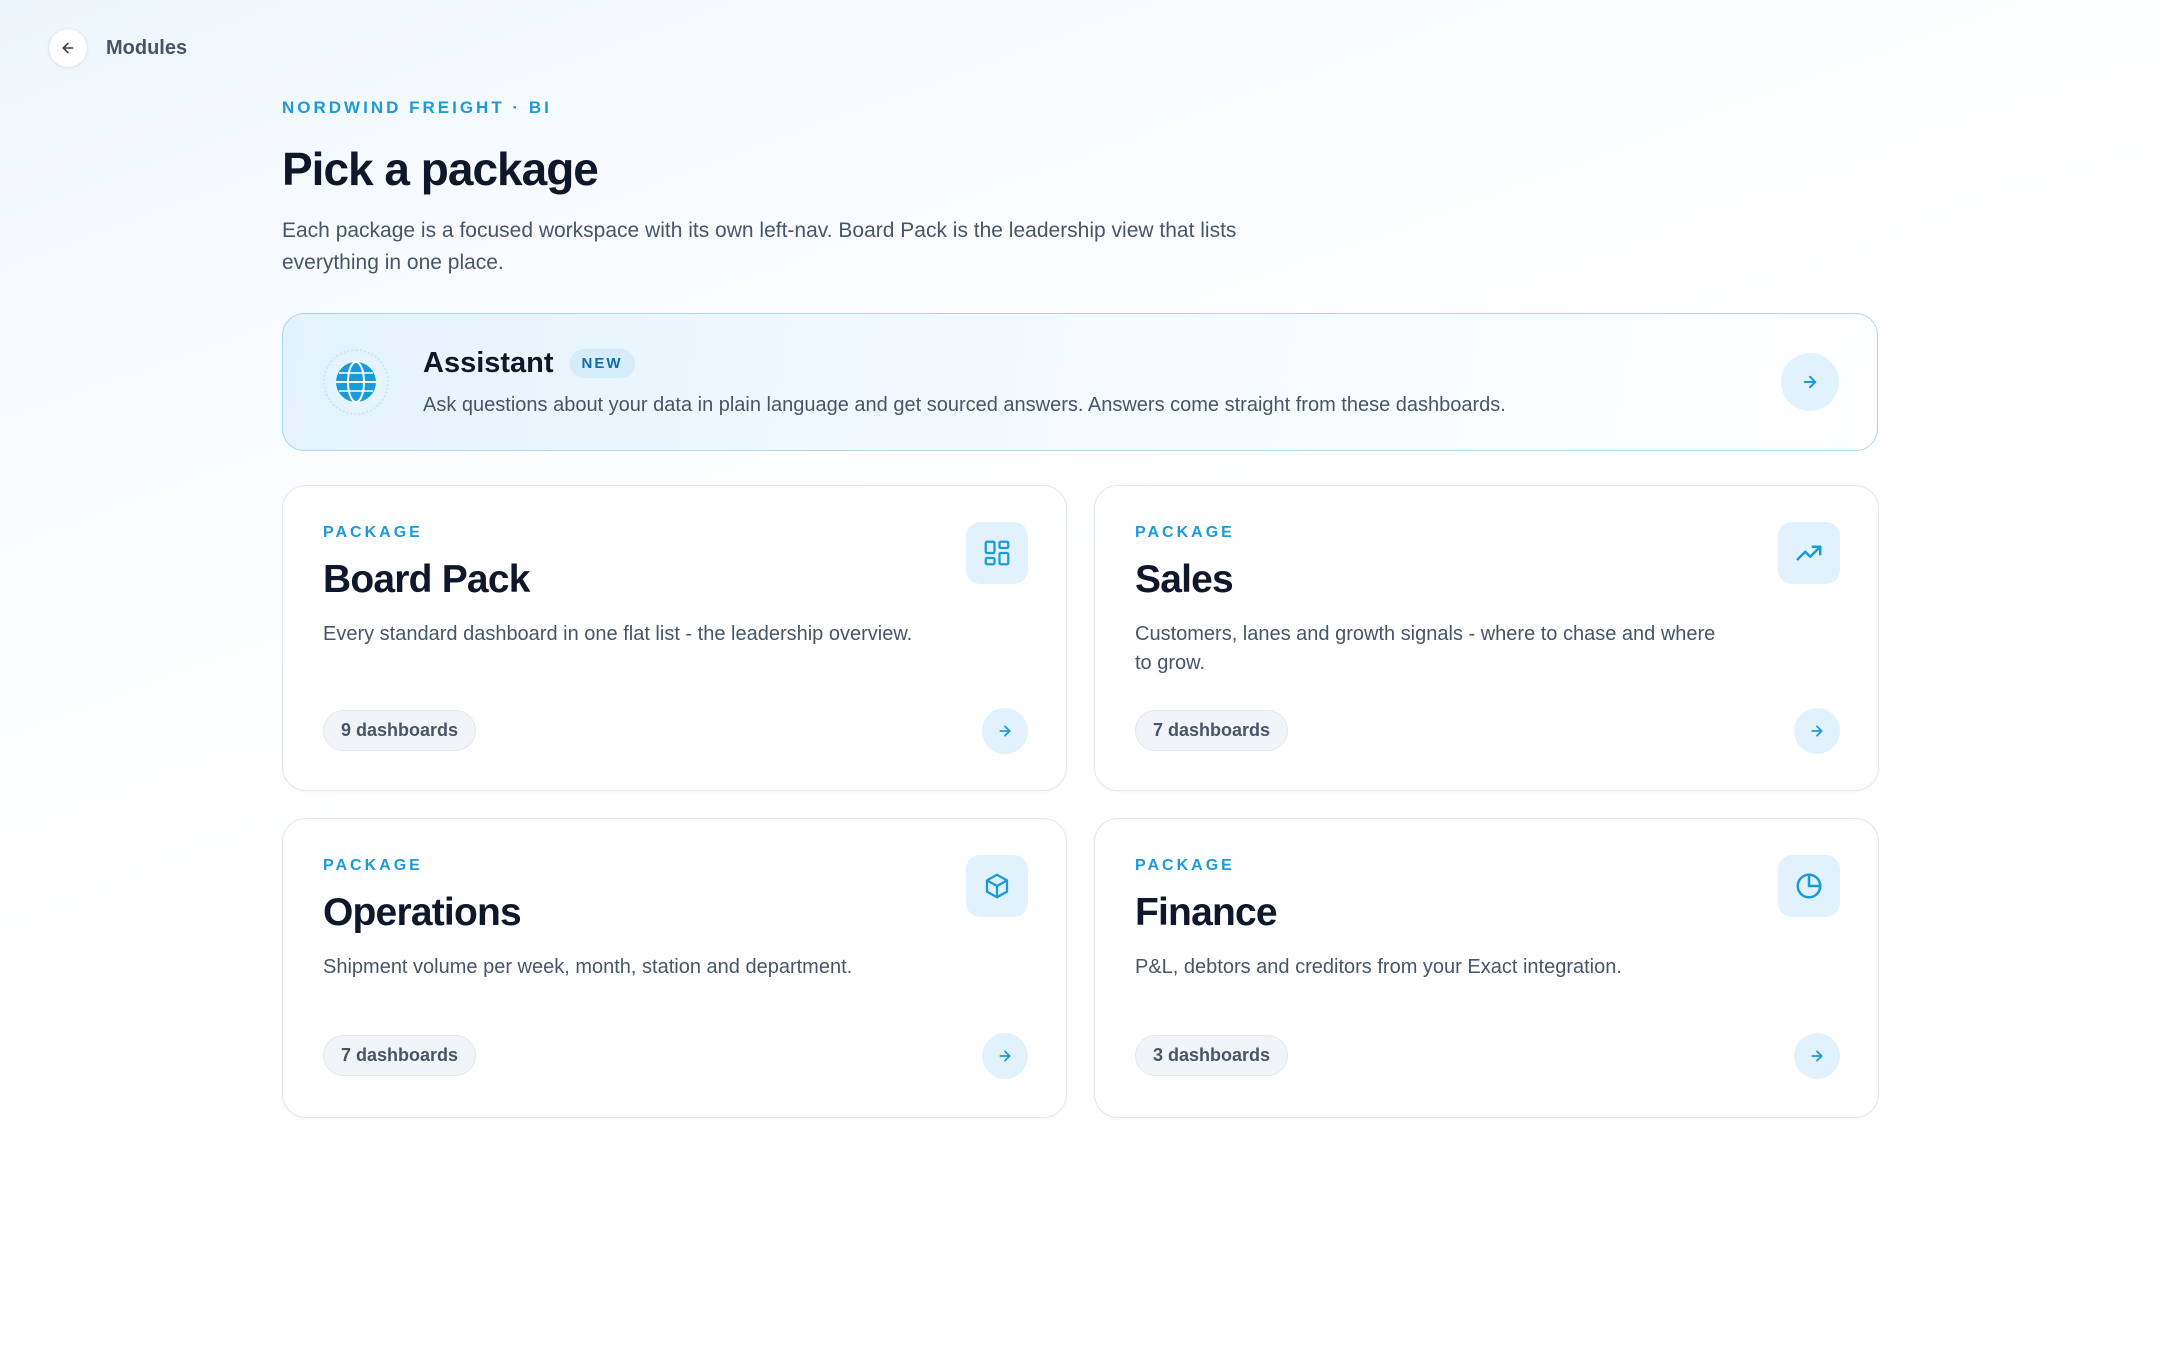 The image size is (2160, 1350). Describe the element at coordinates (1184, 579) in the screenshot. I see `package-title: Sales` at that location.